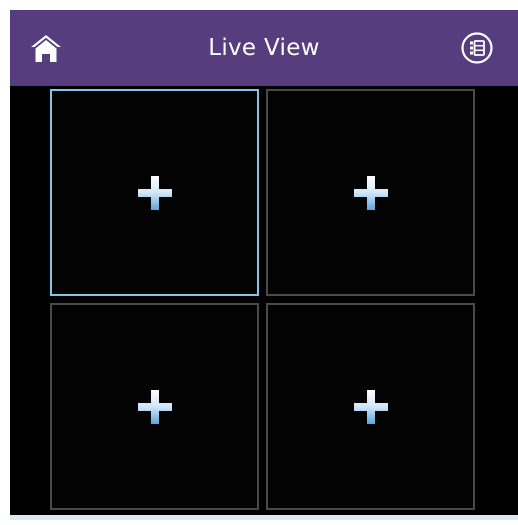 This screenshot has height=525, width=518. I want to click on page-title: Live View, so click(264, 48).